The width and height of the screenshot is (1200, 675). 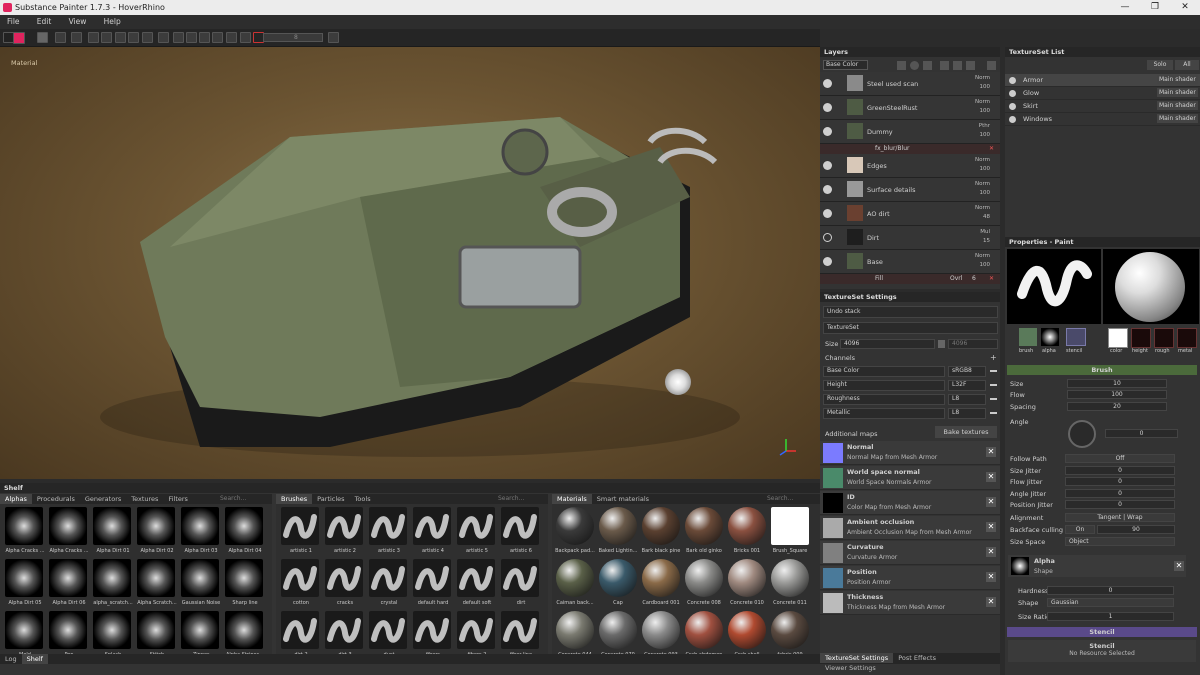 I want to click on tab-viewer-settings: Viewer Settings, so click(x=850, y=668).